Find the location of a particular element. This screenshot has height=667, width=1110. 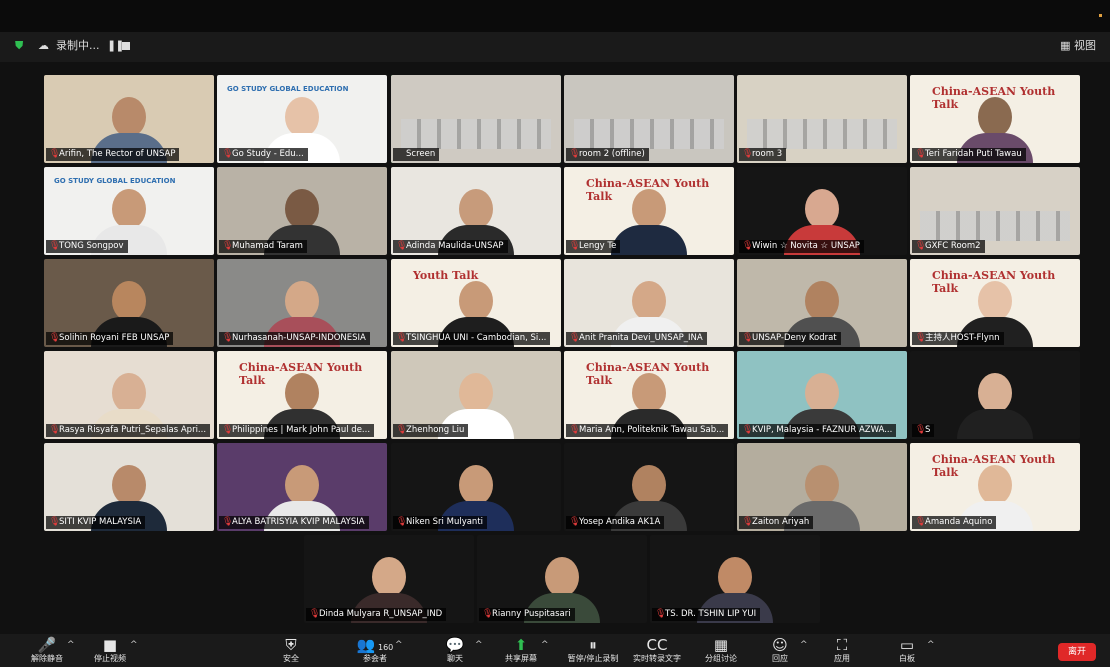

participant-tile: 🎙 Niken Sri Mulyanti is located at coordinates (476, 487).